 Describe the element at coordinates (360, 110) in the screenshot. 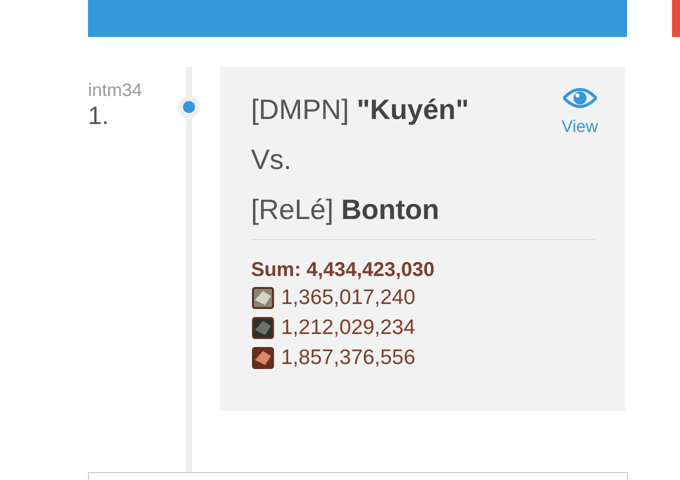

I see `attacker-name: [DMPN] "Kuyén"` at that location.